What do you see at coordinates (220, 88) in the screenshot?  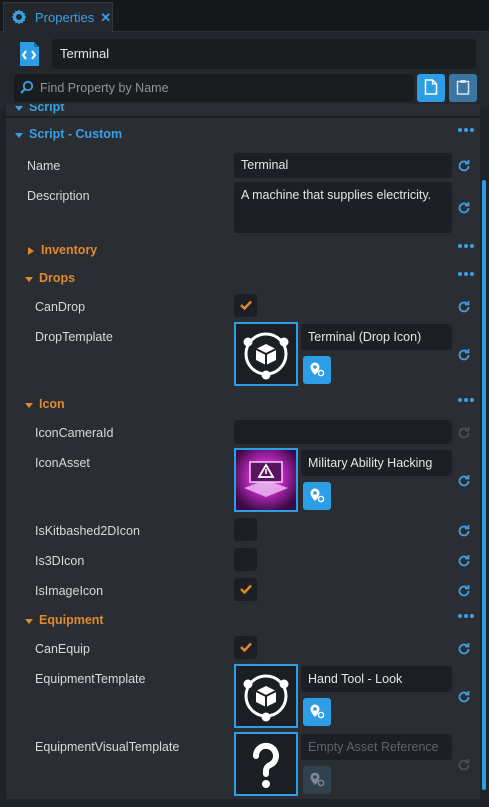 I see `search-input` at bounding box center [220, 88].